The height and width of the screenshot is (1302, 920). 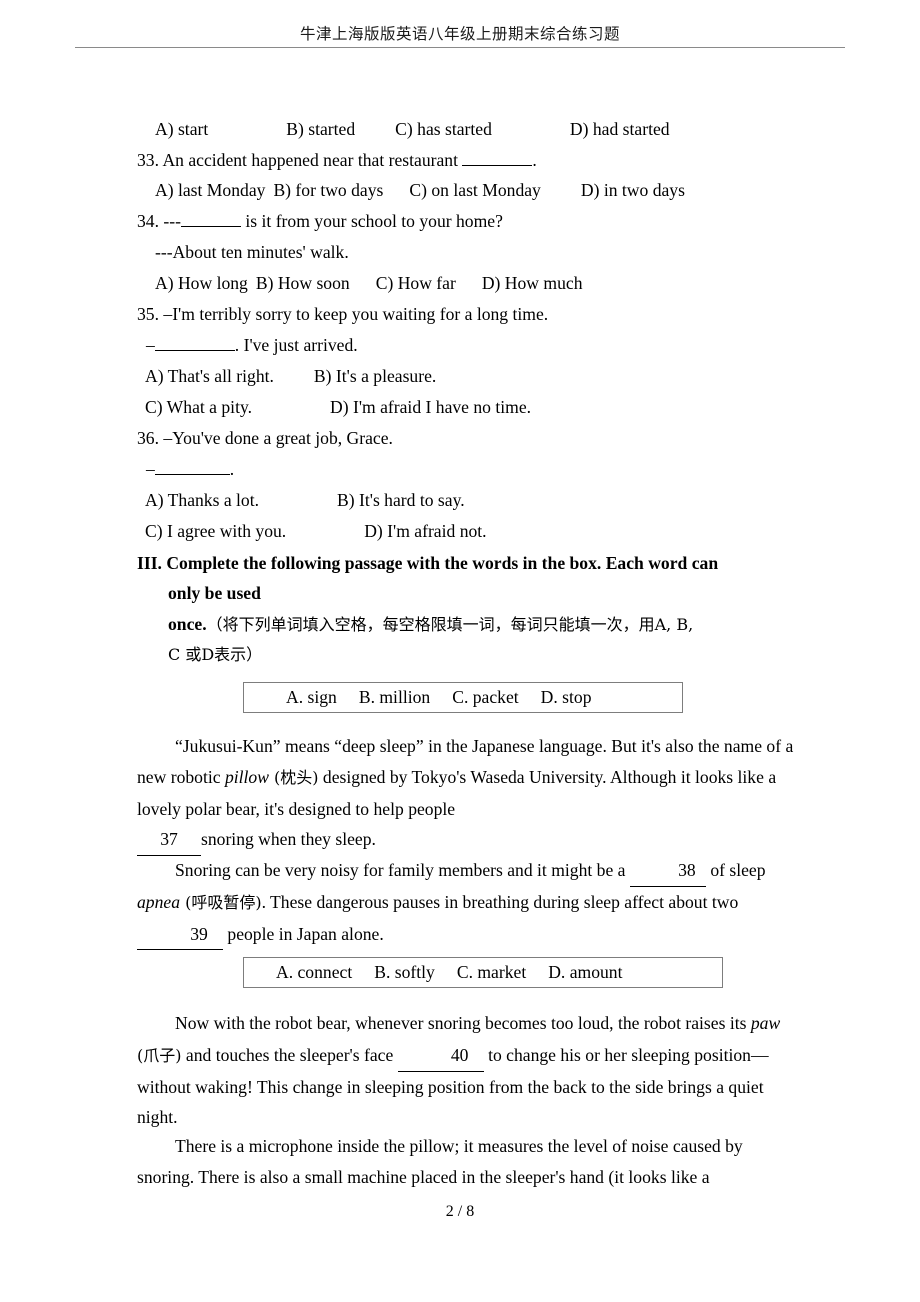 I want to click on question-36-reply: –., so click(x=476, y=469).